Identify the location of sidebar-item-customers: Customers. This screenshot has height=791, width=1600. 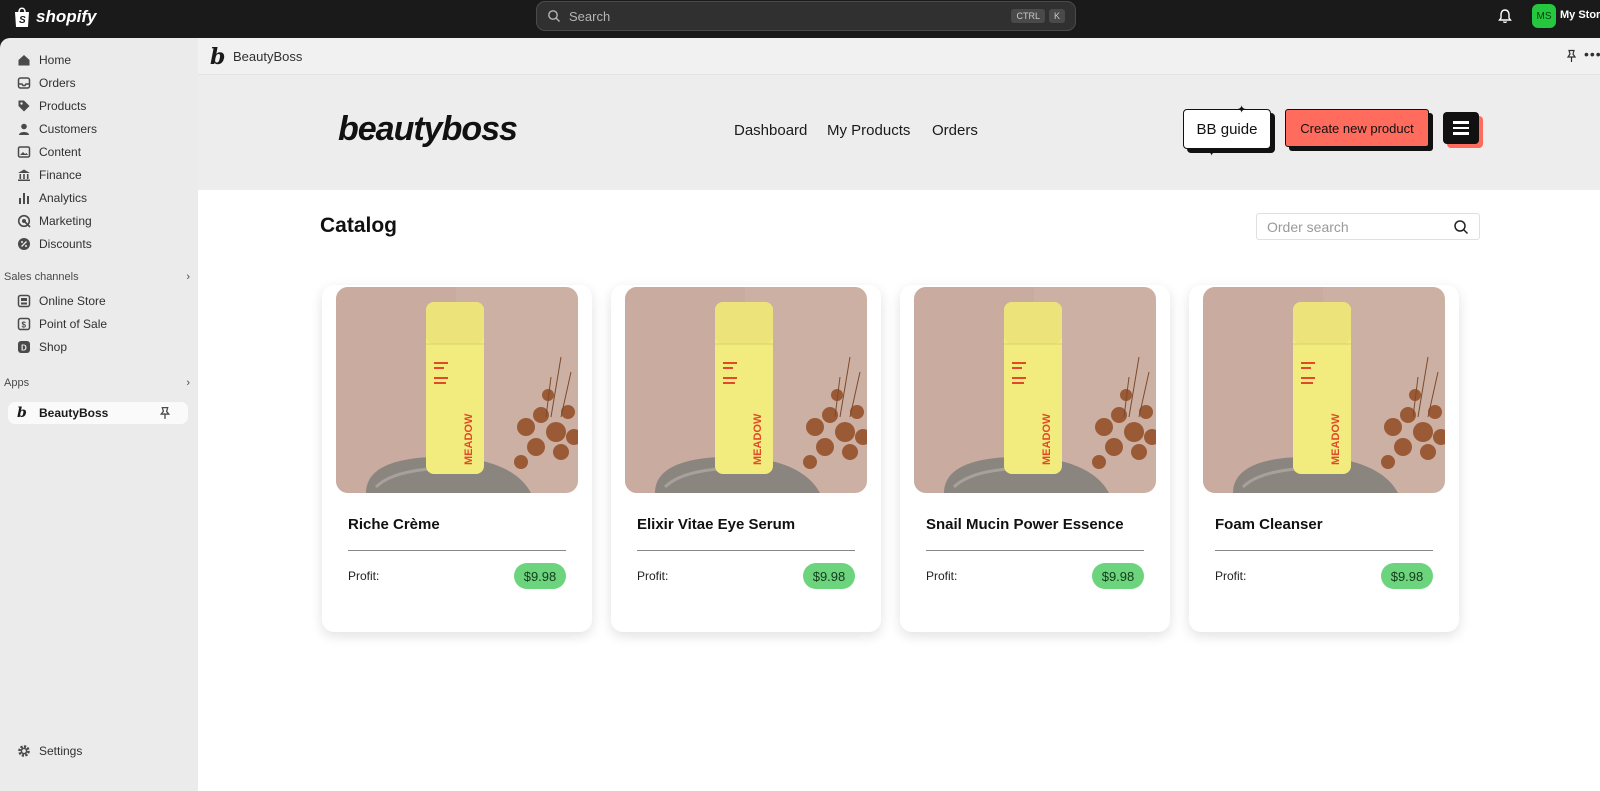
(98, 129).